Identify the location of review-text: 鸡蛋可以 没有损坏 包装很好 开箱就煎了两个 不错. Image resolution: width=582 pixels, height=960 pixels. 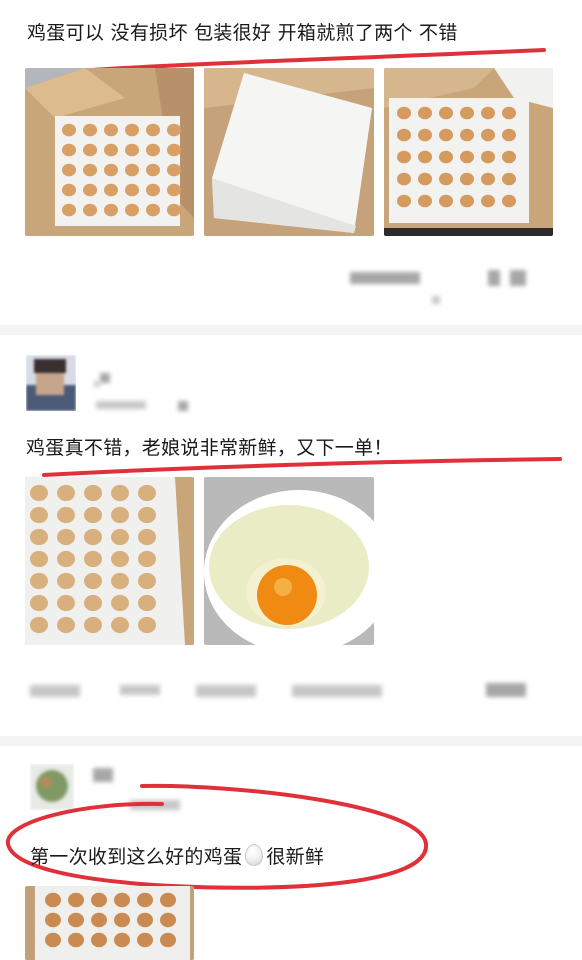
(242, 33).